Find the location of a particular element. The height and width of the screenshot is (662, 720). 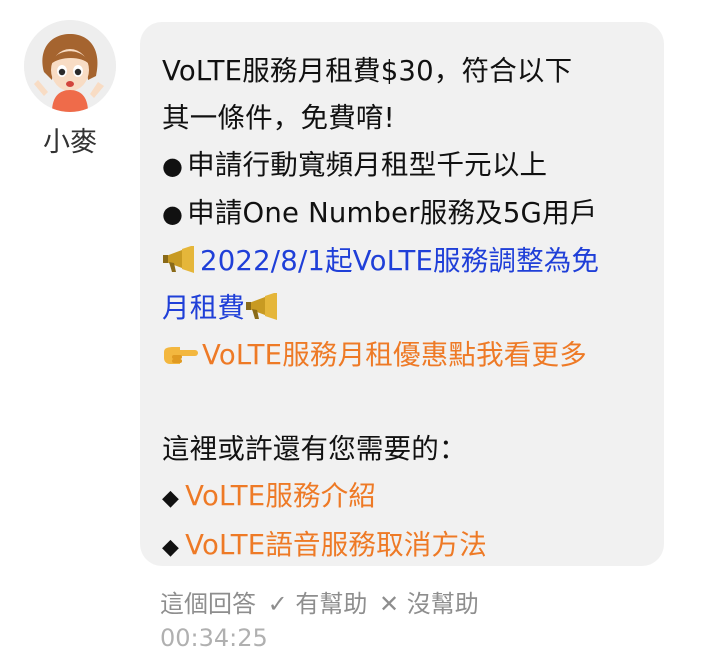

suggestion-link: VoLTE語音服務取消方法 is located at coordinates (336, 545).